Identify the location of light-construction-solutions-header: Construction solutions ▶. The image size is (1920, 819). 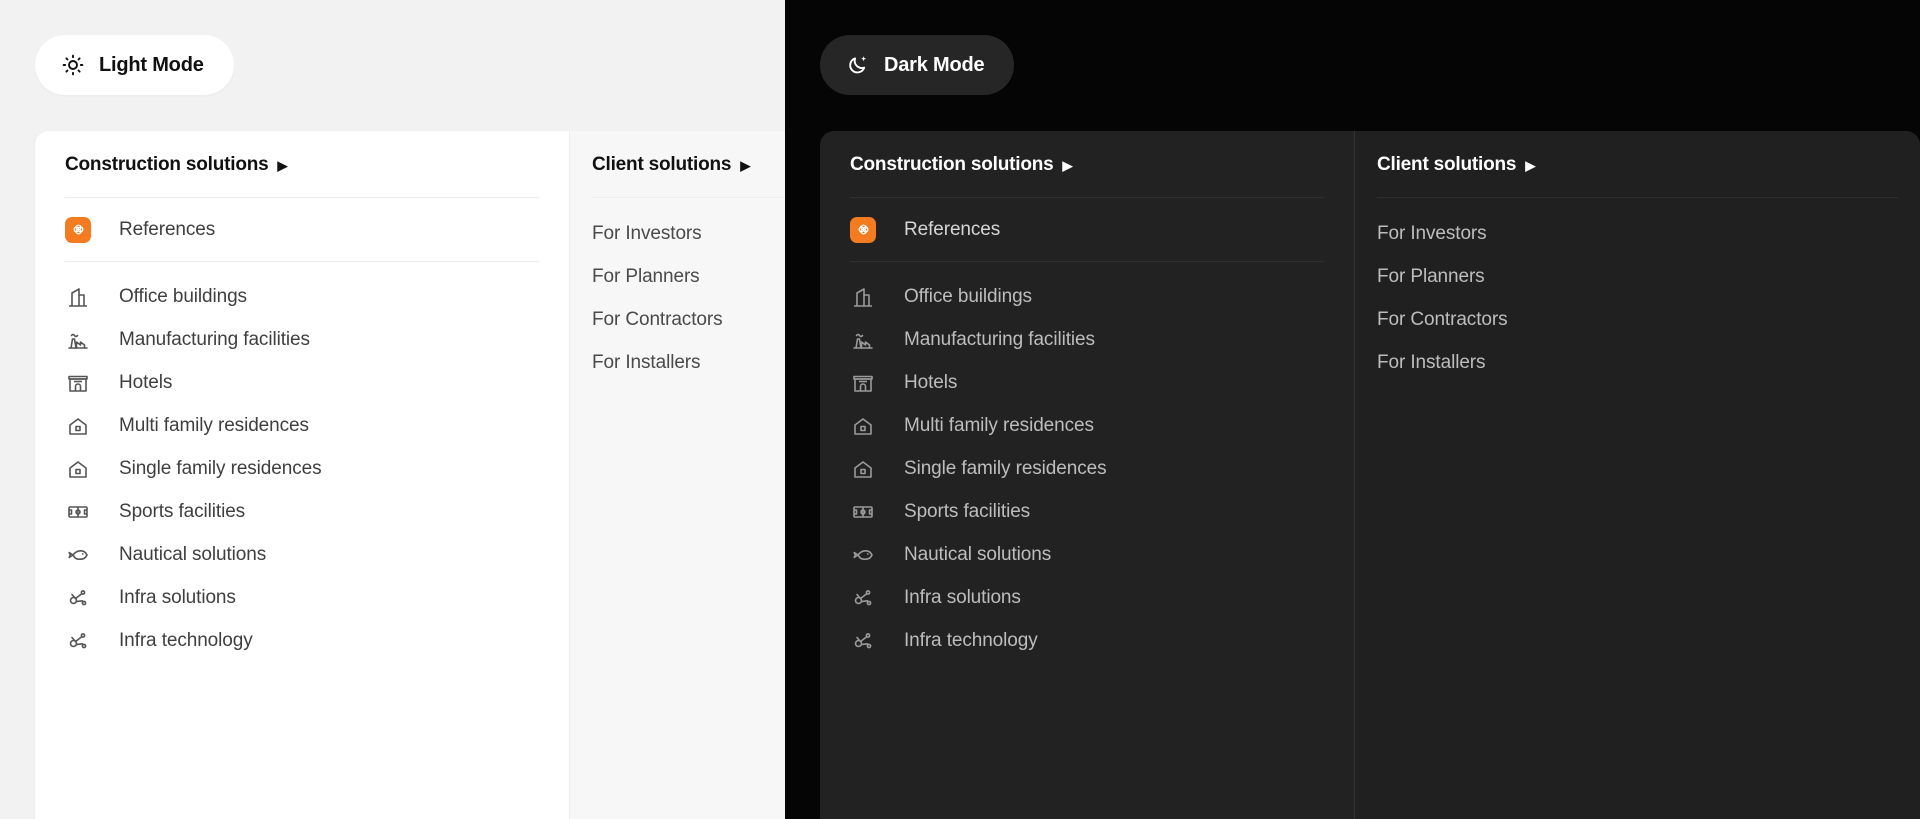
(302, 164).